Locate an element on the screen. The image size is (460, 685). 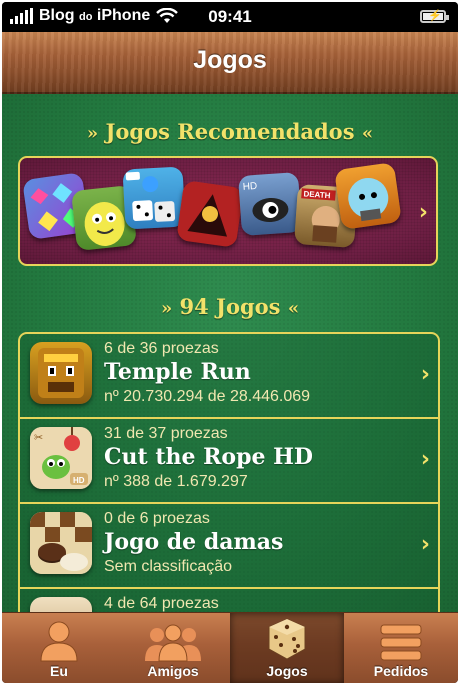
tab-eu: Eu is located at coordinates (59, 648).